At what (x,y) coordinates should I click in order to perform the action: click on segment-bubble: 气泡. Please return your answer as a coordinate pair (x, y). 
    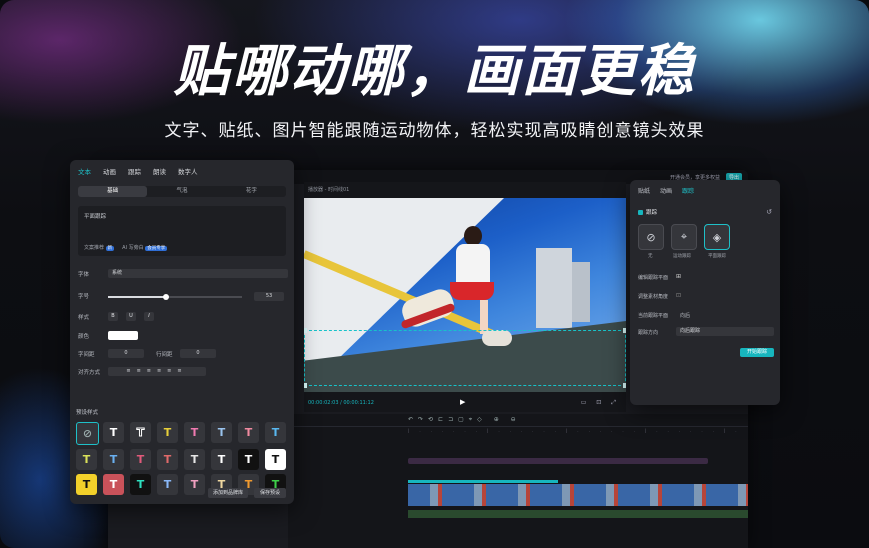
    Looking at the image, I should click on (181, 191).